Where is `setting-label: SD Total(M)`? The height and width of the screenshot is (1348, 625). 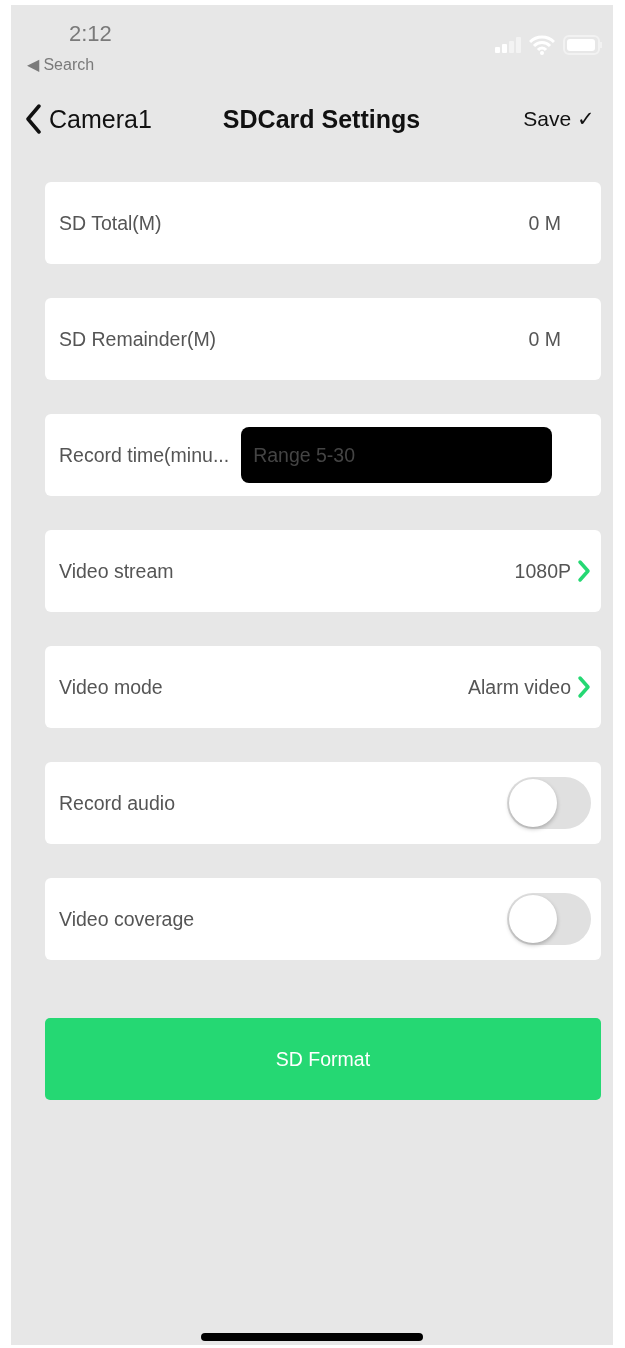 setting-label: SD Total(M) is located at coordinates (110, 223).